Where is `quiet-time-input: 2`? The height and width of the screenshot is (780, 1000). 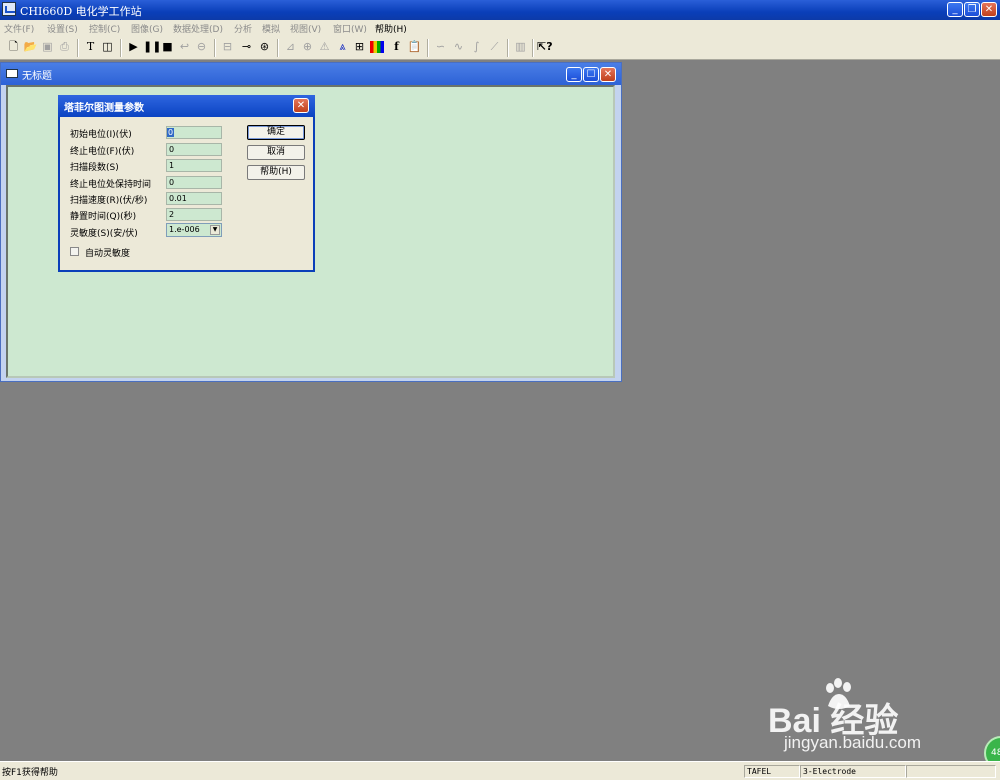
quiet-time-input: 2 is located at coordinates (194, 214).